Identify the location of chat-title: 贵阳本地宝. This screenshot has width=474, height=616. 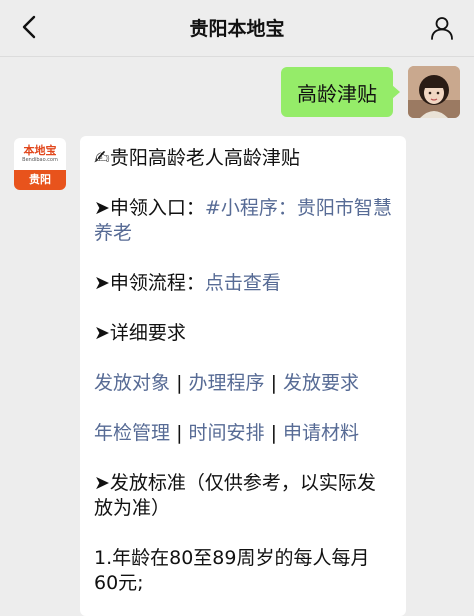
(237, 29).